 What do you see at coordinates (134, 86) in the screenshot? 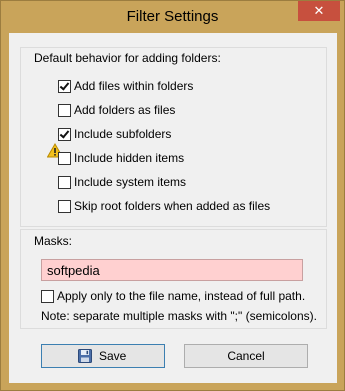
I see `option-label: Add files within folders` at bounding box center [134, 86].